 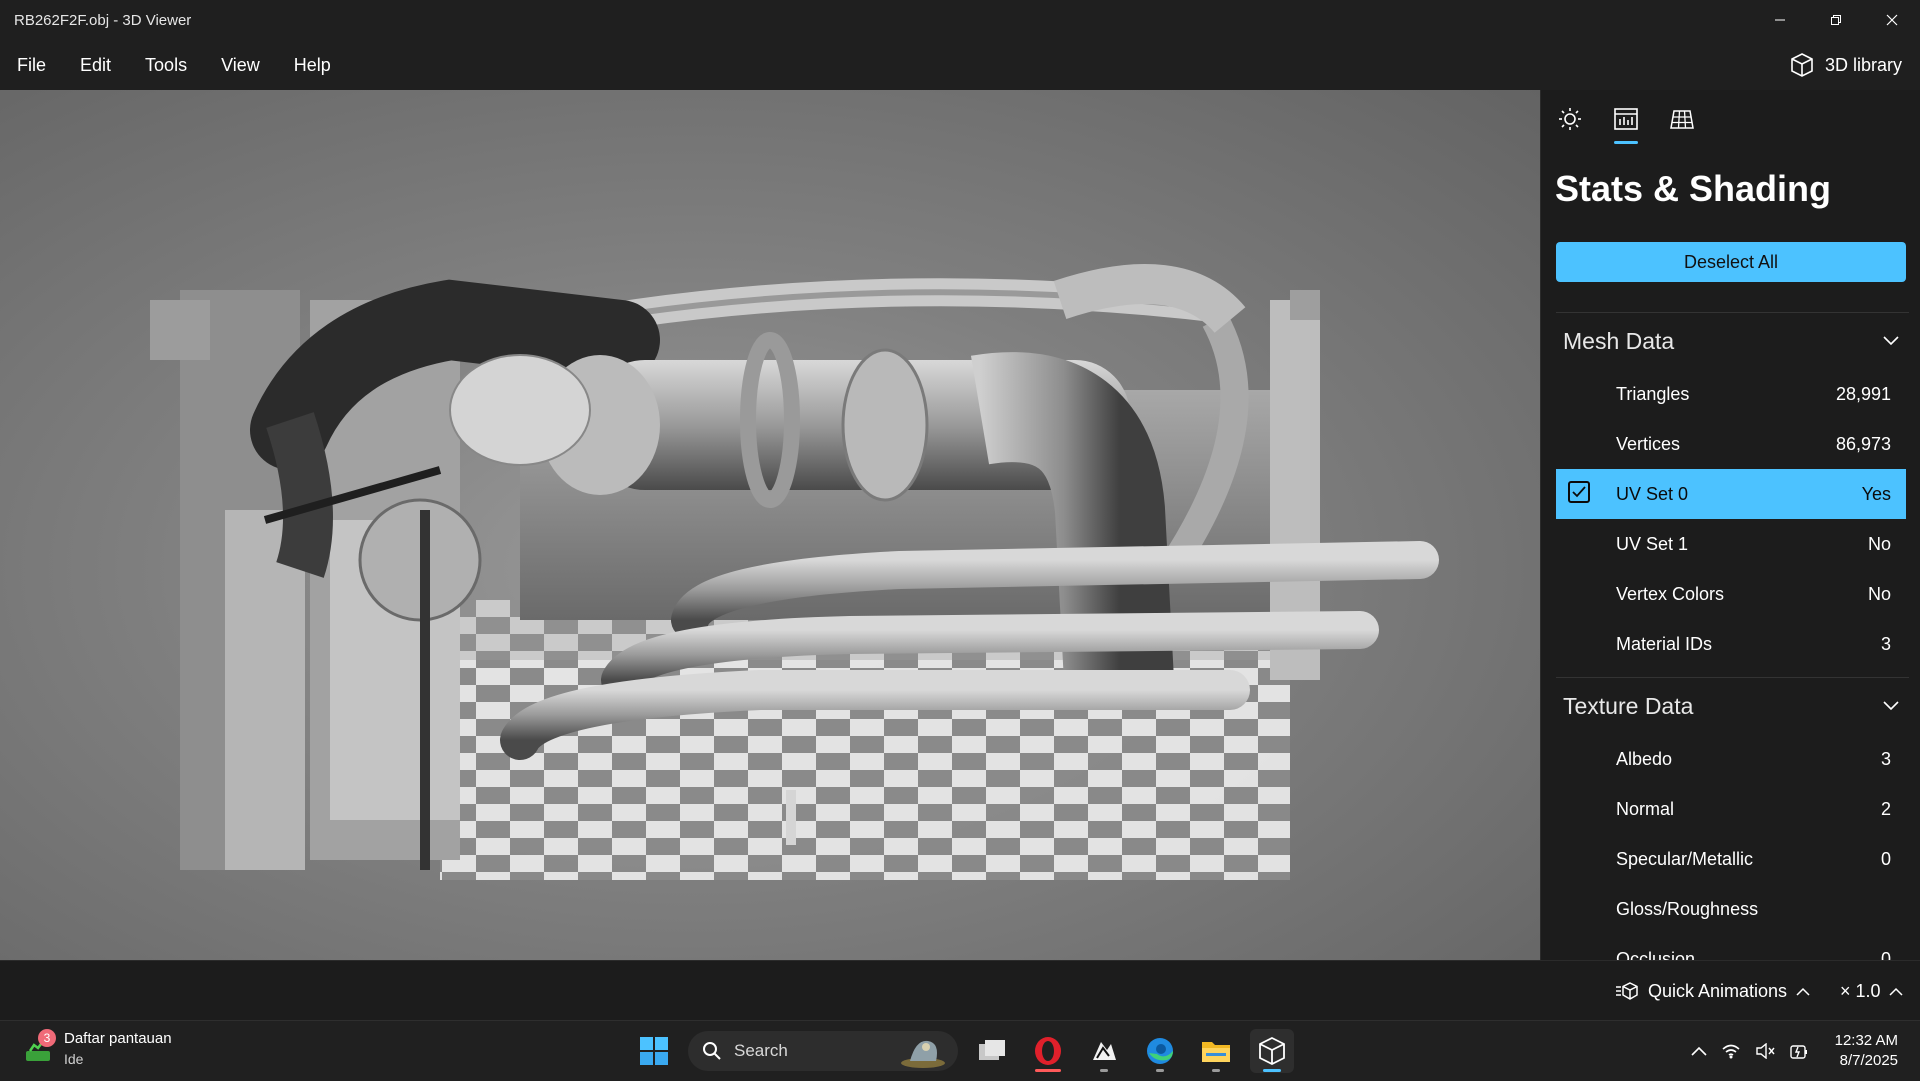 I want to click on stat-label: Vertex Colors, so click(x=1670, y=593).